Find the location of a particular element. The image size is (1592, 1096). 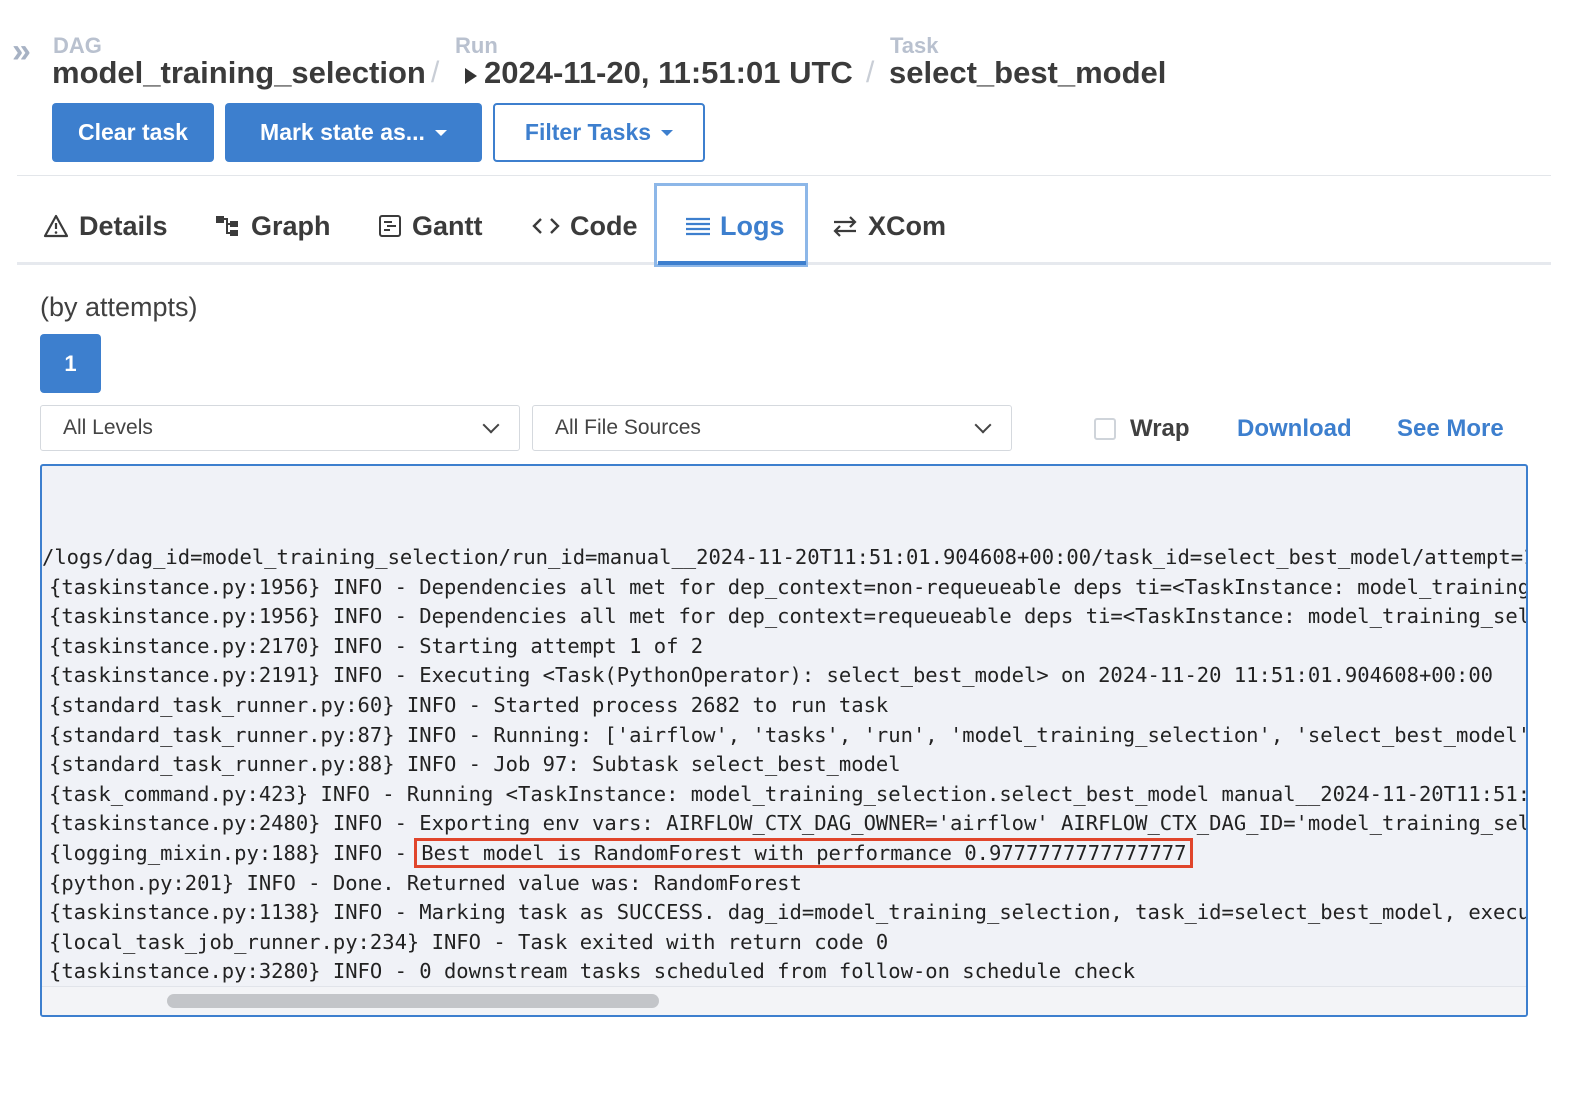

tab-graph-label: Graph is located at coordinates (291, 225).